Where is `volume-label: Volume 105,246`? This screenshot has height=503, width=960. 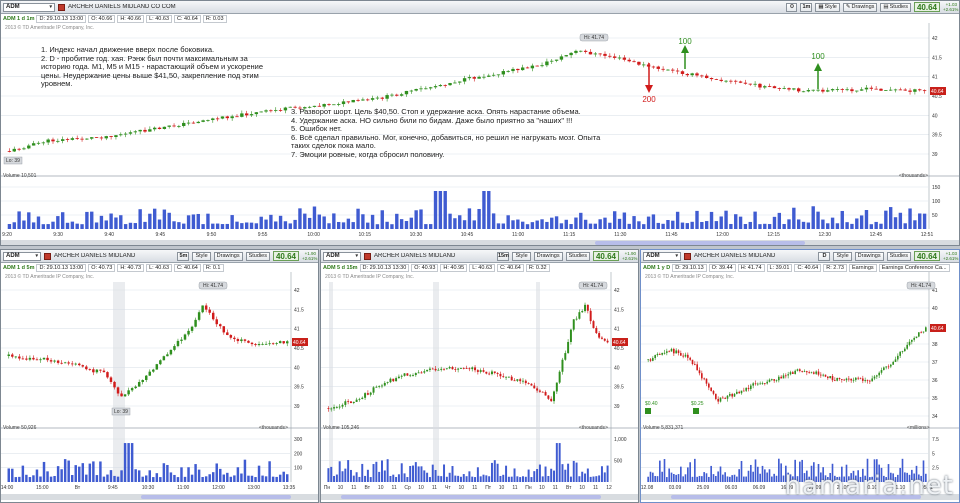
volume-label: Volume 105,246 is located at coordinates (341, 428).